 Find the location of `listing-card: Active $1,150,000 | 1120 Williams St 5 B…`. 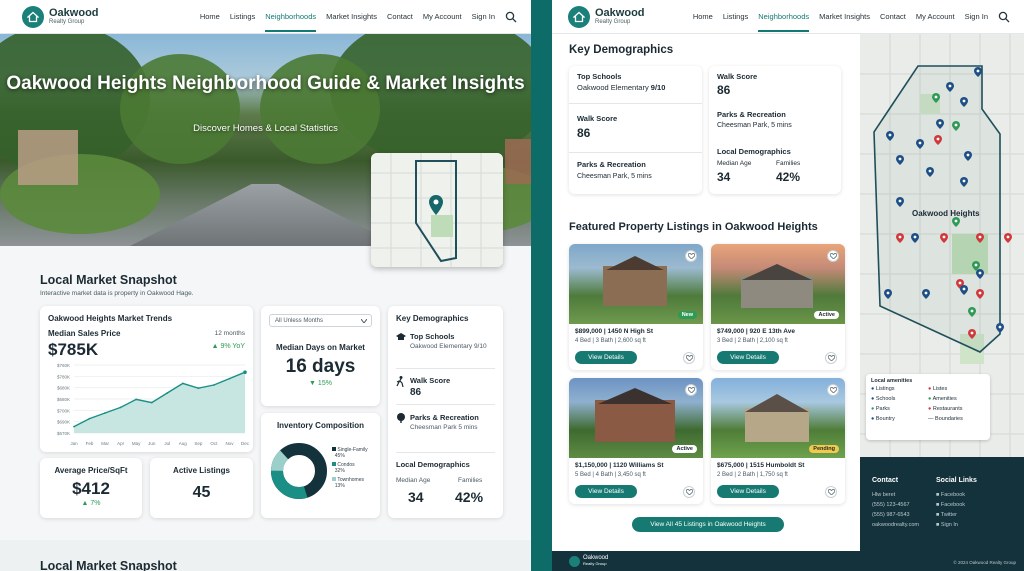

listing-card: Active $1,150,000 | 1120 Williams St 5 B… is located at coordinates (636, 441).